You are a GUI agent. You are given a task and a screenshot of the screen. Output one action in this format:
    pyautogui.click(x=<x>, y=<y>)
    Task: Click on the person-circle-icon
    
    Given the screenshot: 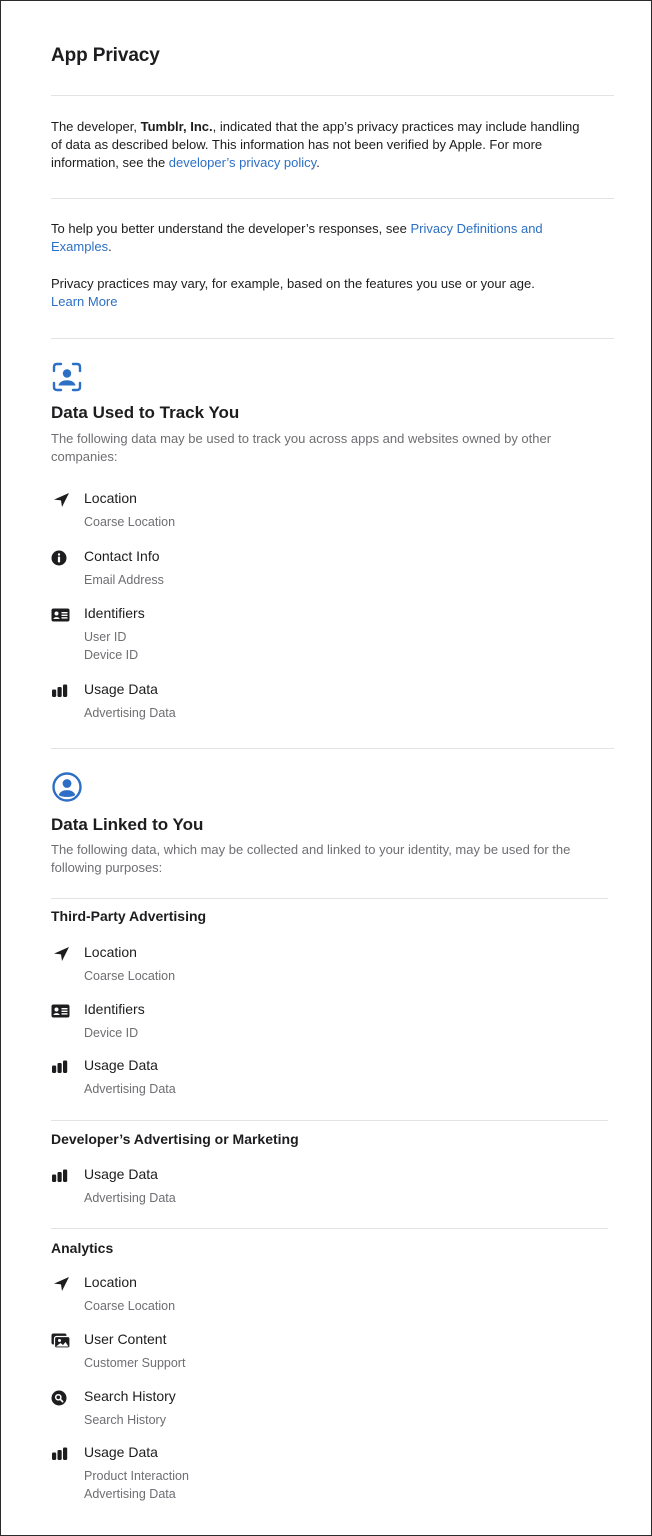 What is the action you would take?
    pyautogui.click(x=67, y=787)
    